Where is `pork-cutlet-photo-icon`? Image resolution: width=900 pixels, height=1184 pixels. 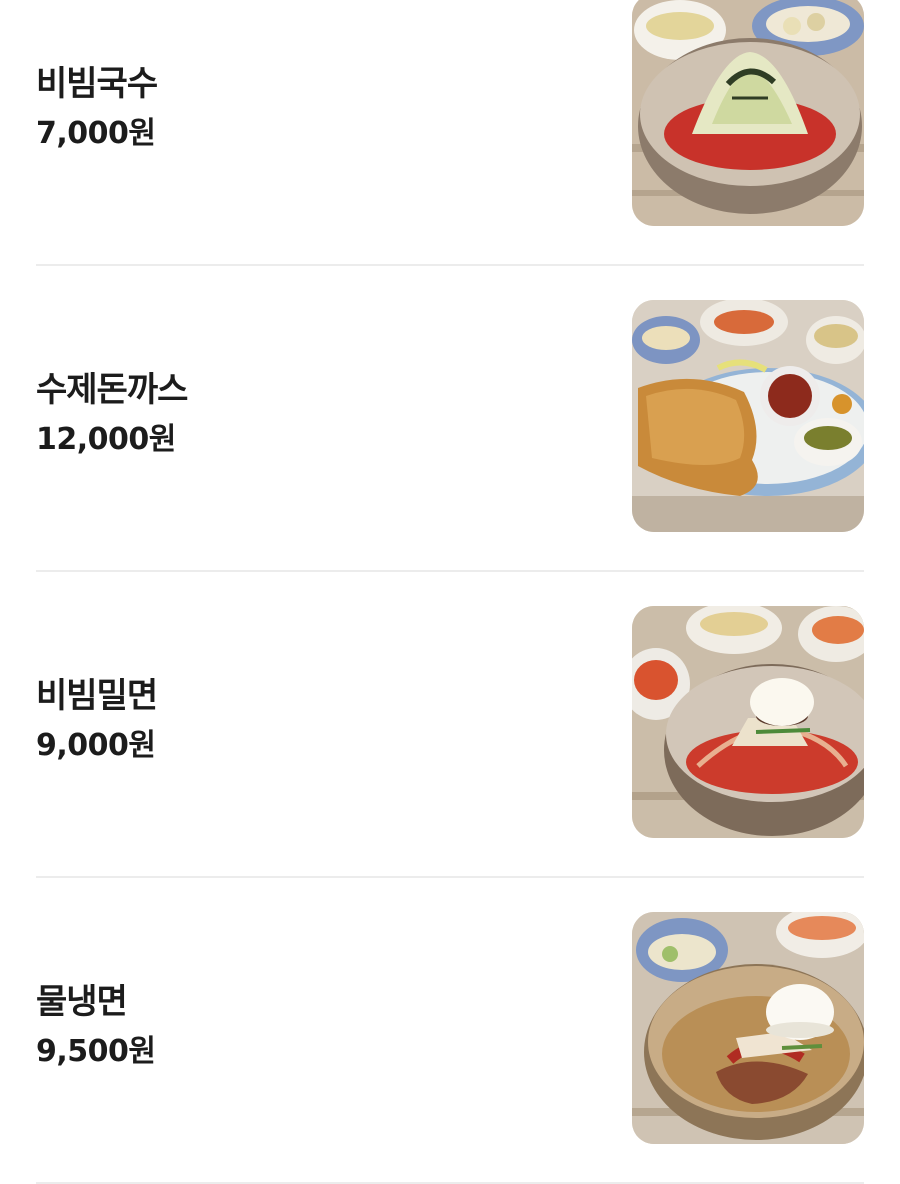
pork-cutlet-photo-icon is located at coordinates (748, 416).